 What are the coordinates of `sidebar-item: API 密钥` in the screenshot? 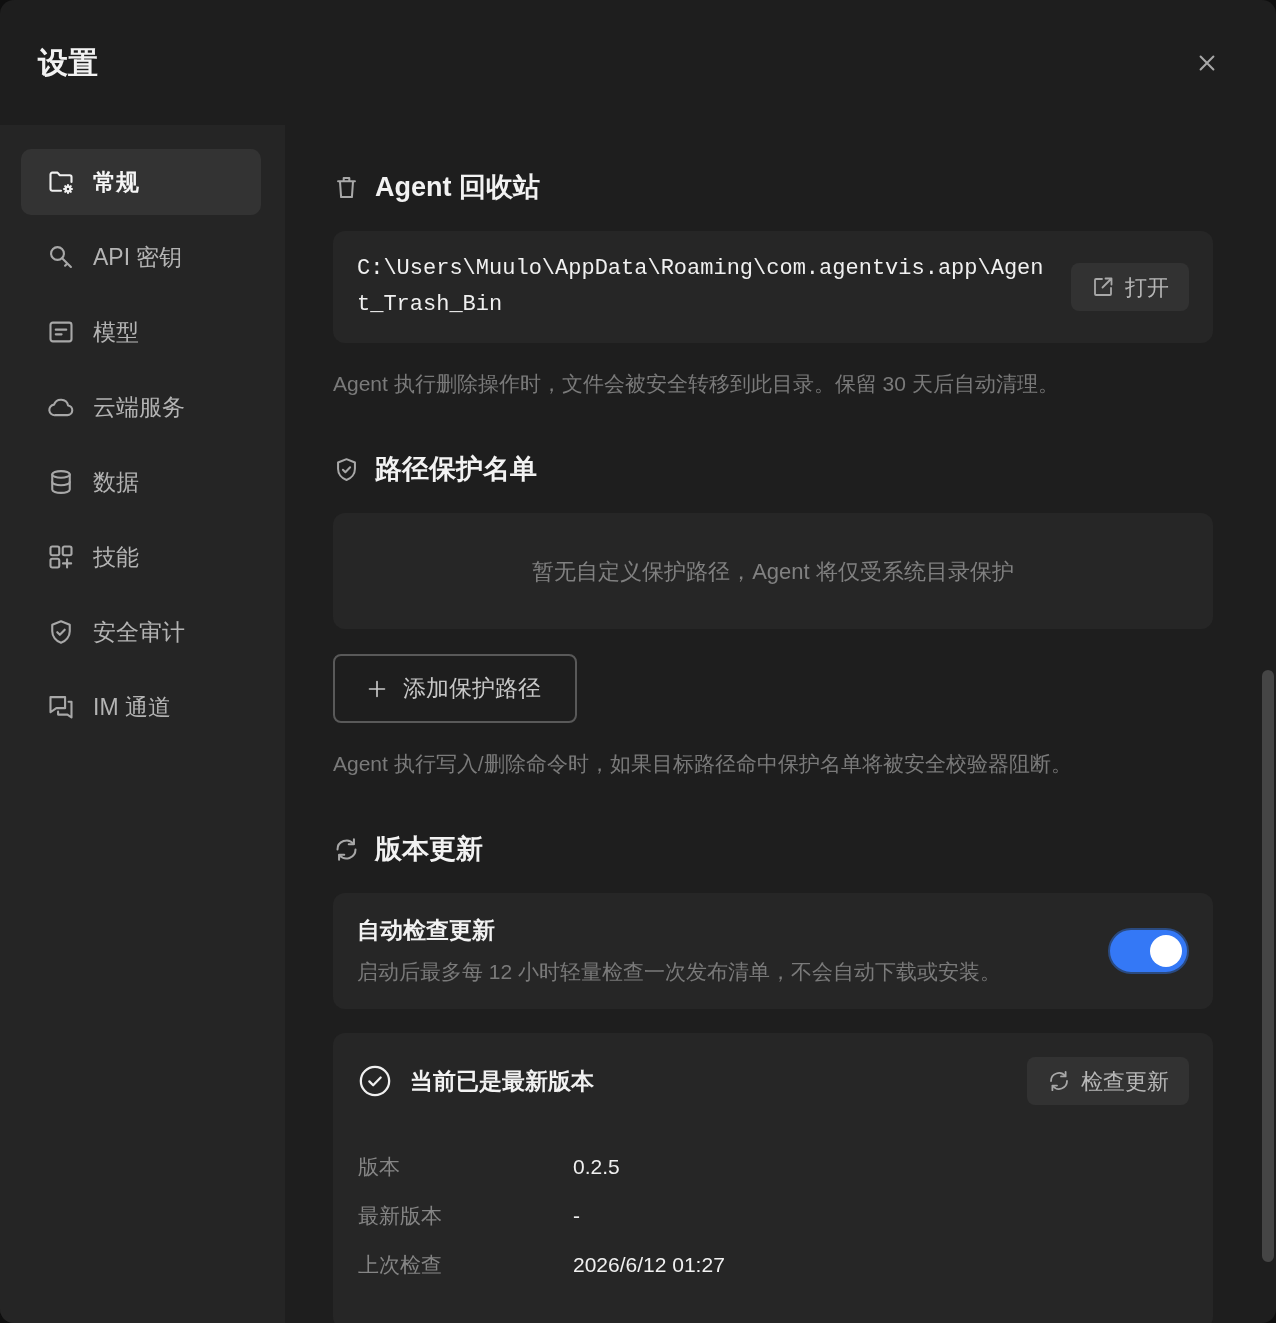 It's located at (141, 257).